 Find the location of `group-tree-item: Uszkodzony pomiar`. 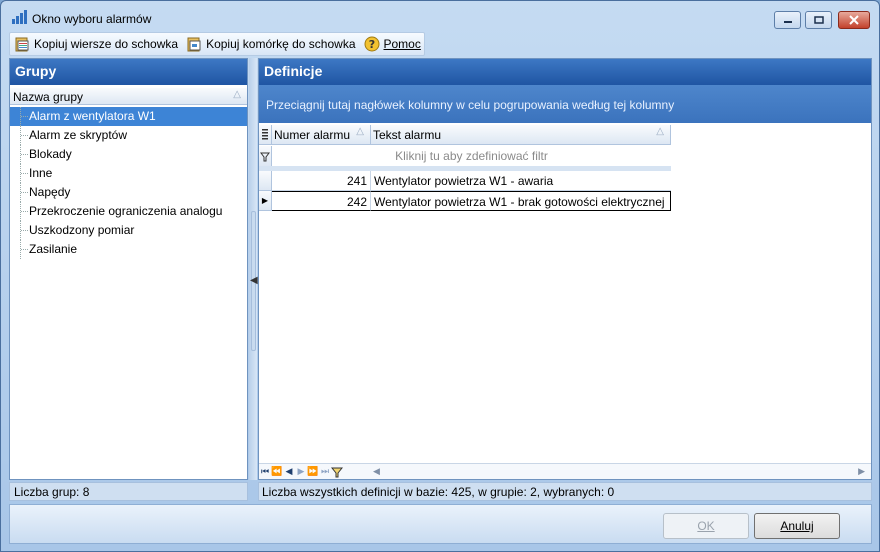

group-tree-item: Uszkodzony pomiar is located at coordinates (128, 230).